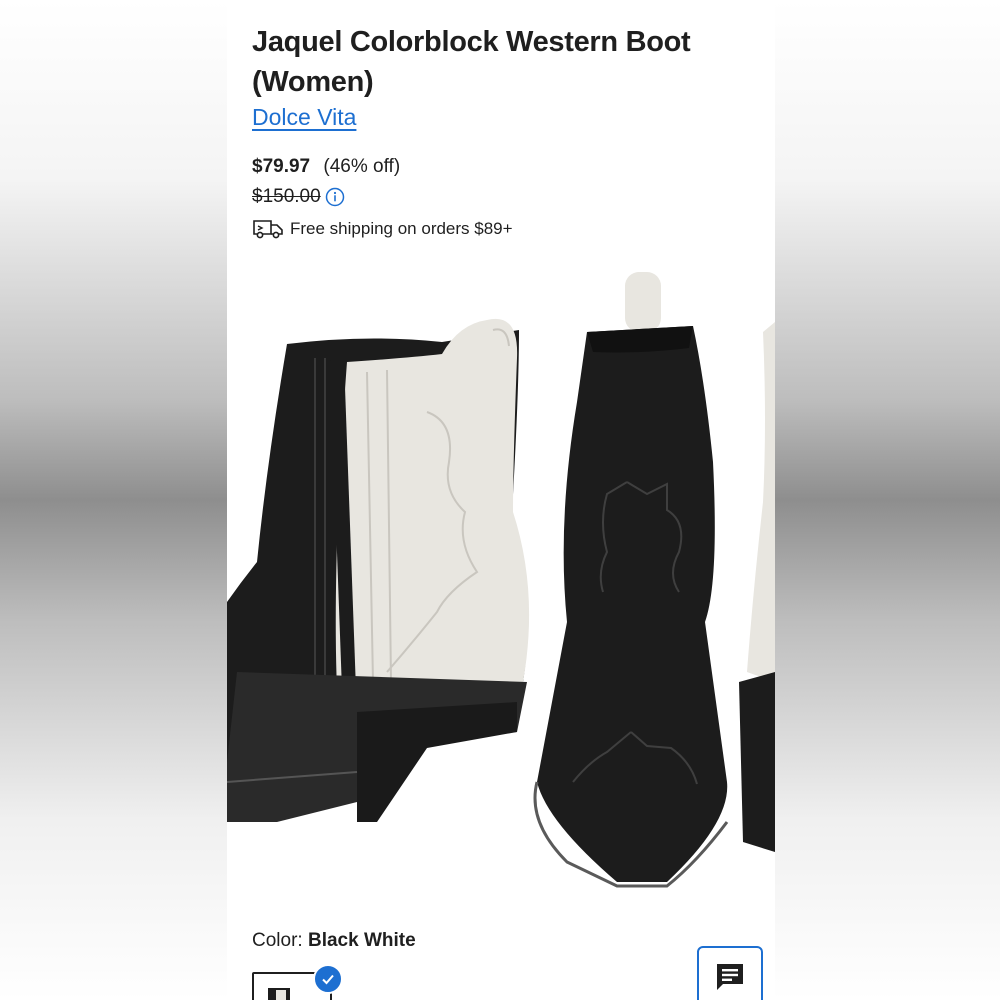 Image resolution: width=1000 pixels, height=1000 pixels. Describe the element at coordinates (304, 117) in the screenshot. I see `brand-link: Dolce Vita` at that location.